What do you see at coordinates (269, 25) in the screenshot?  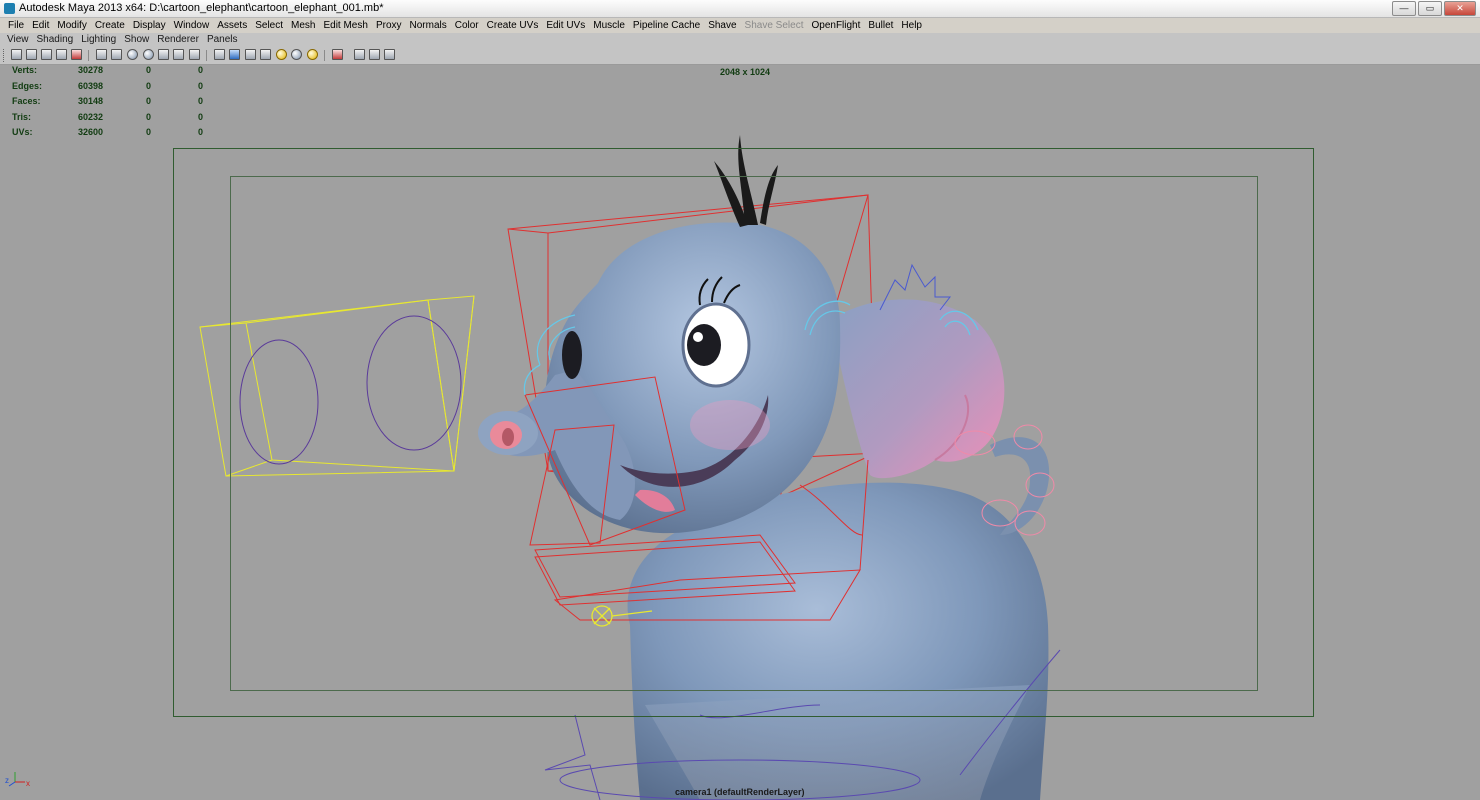 I see `menu-select: Select` at bounding box center [269, 25].